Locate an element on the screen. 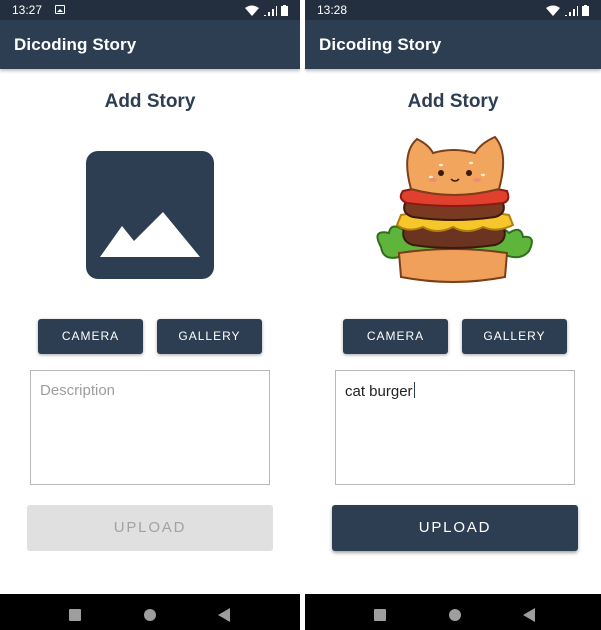  description-input: Description is located at coordinates (150, 427).